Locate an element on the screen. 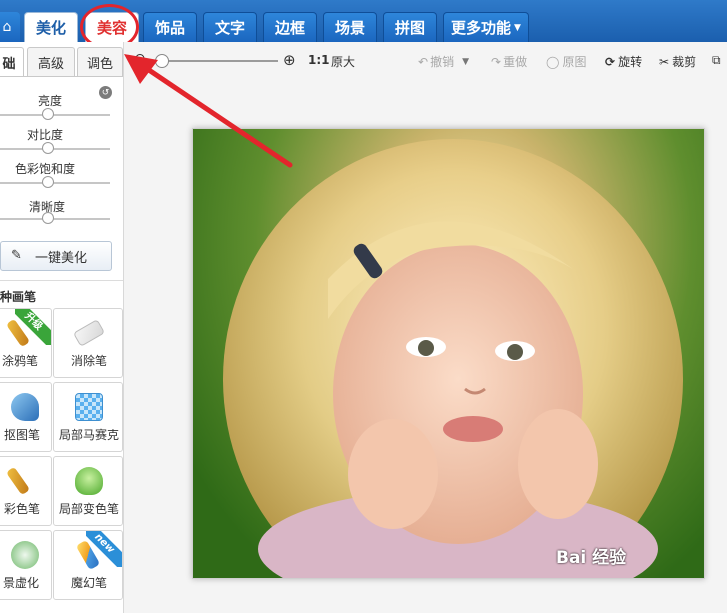  pen-nib-icon is located at coordinates (25, 407).